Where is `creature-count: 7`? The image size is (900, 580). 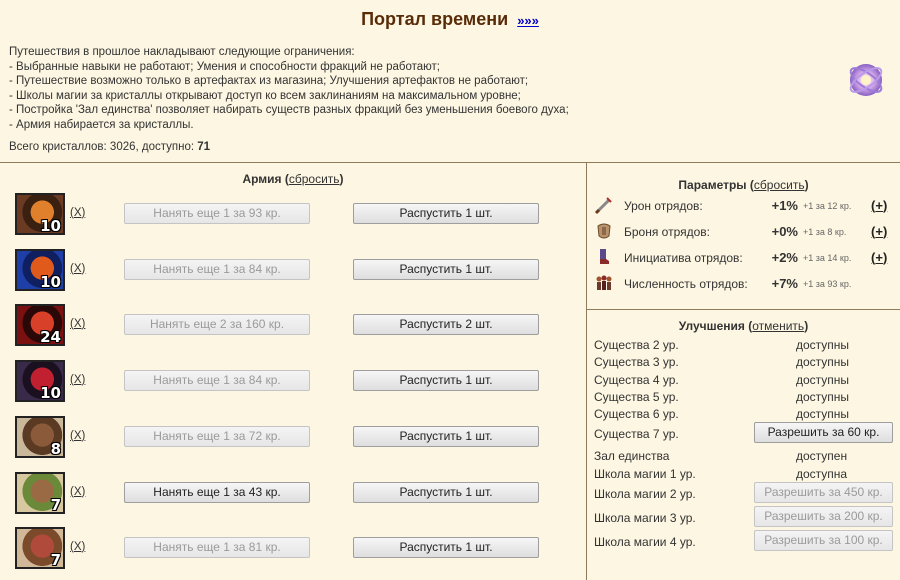 creature-count: 7 is located at coordinates (55, 560).